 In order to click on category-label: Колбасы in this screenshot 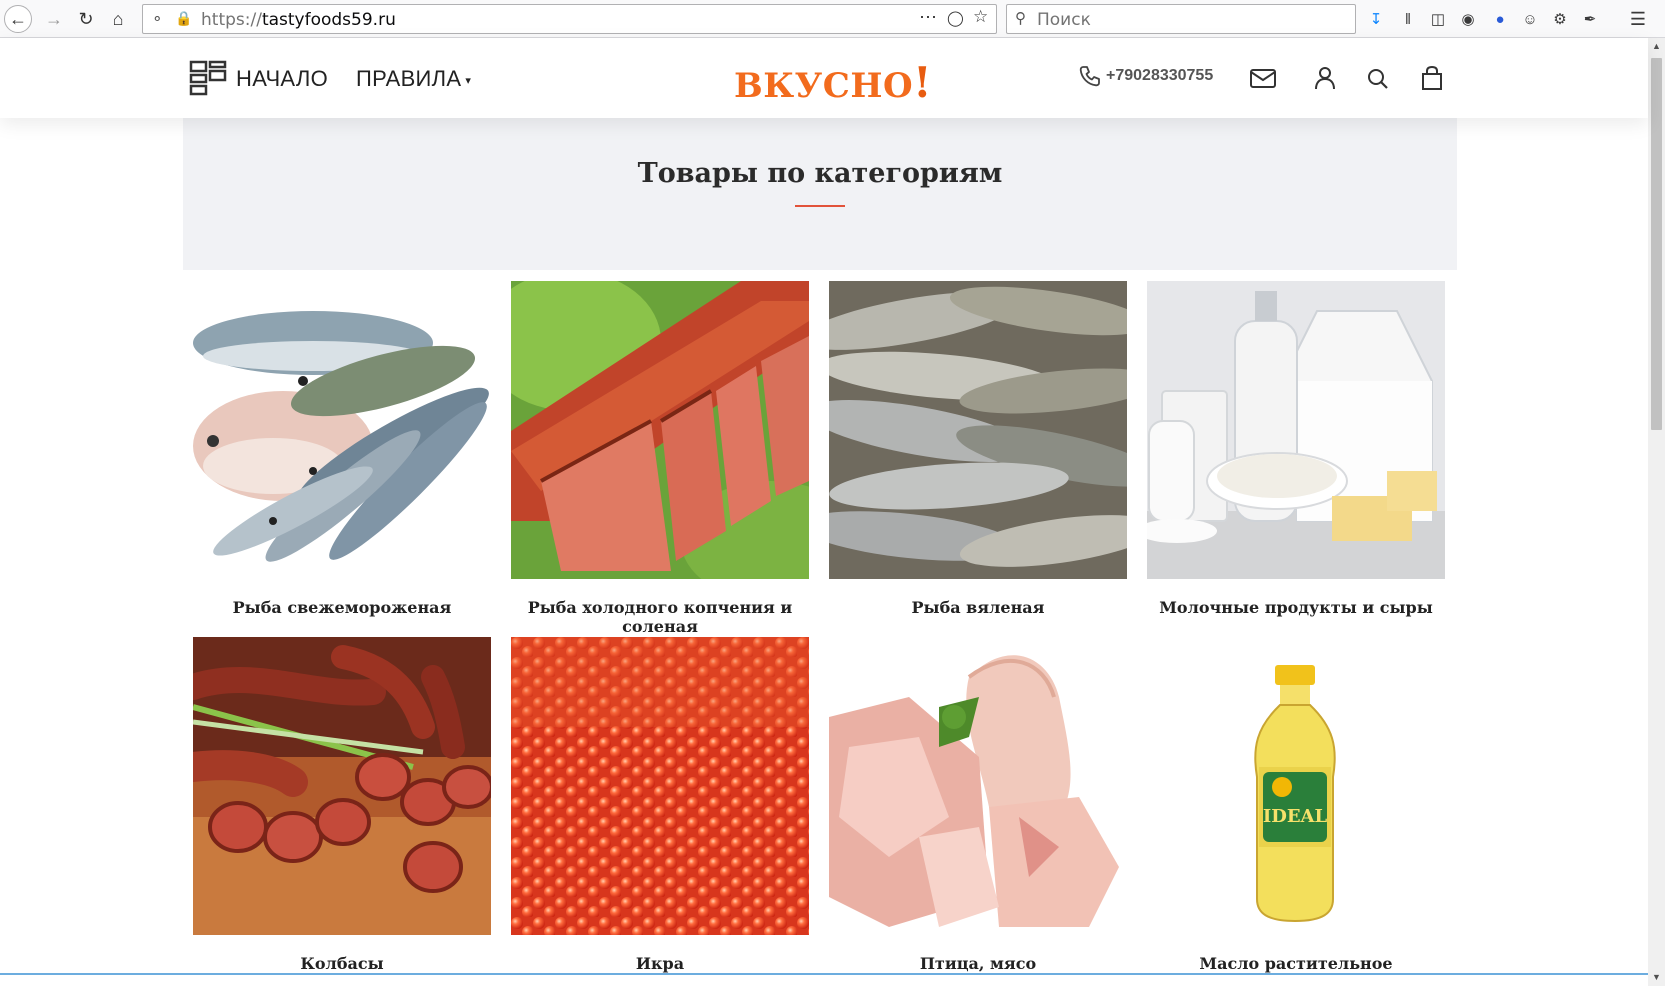, I will do `click(342, 963)`.